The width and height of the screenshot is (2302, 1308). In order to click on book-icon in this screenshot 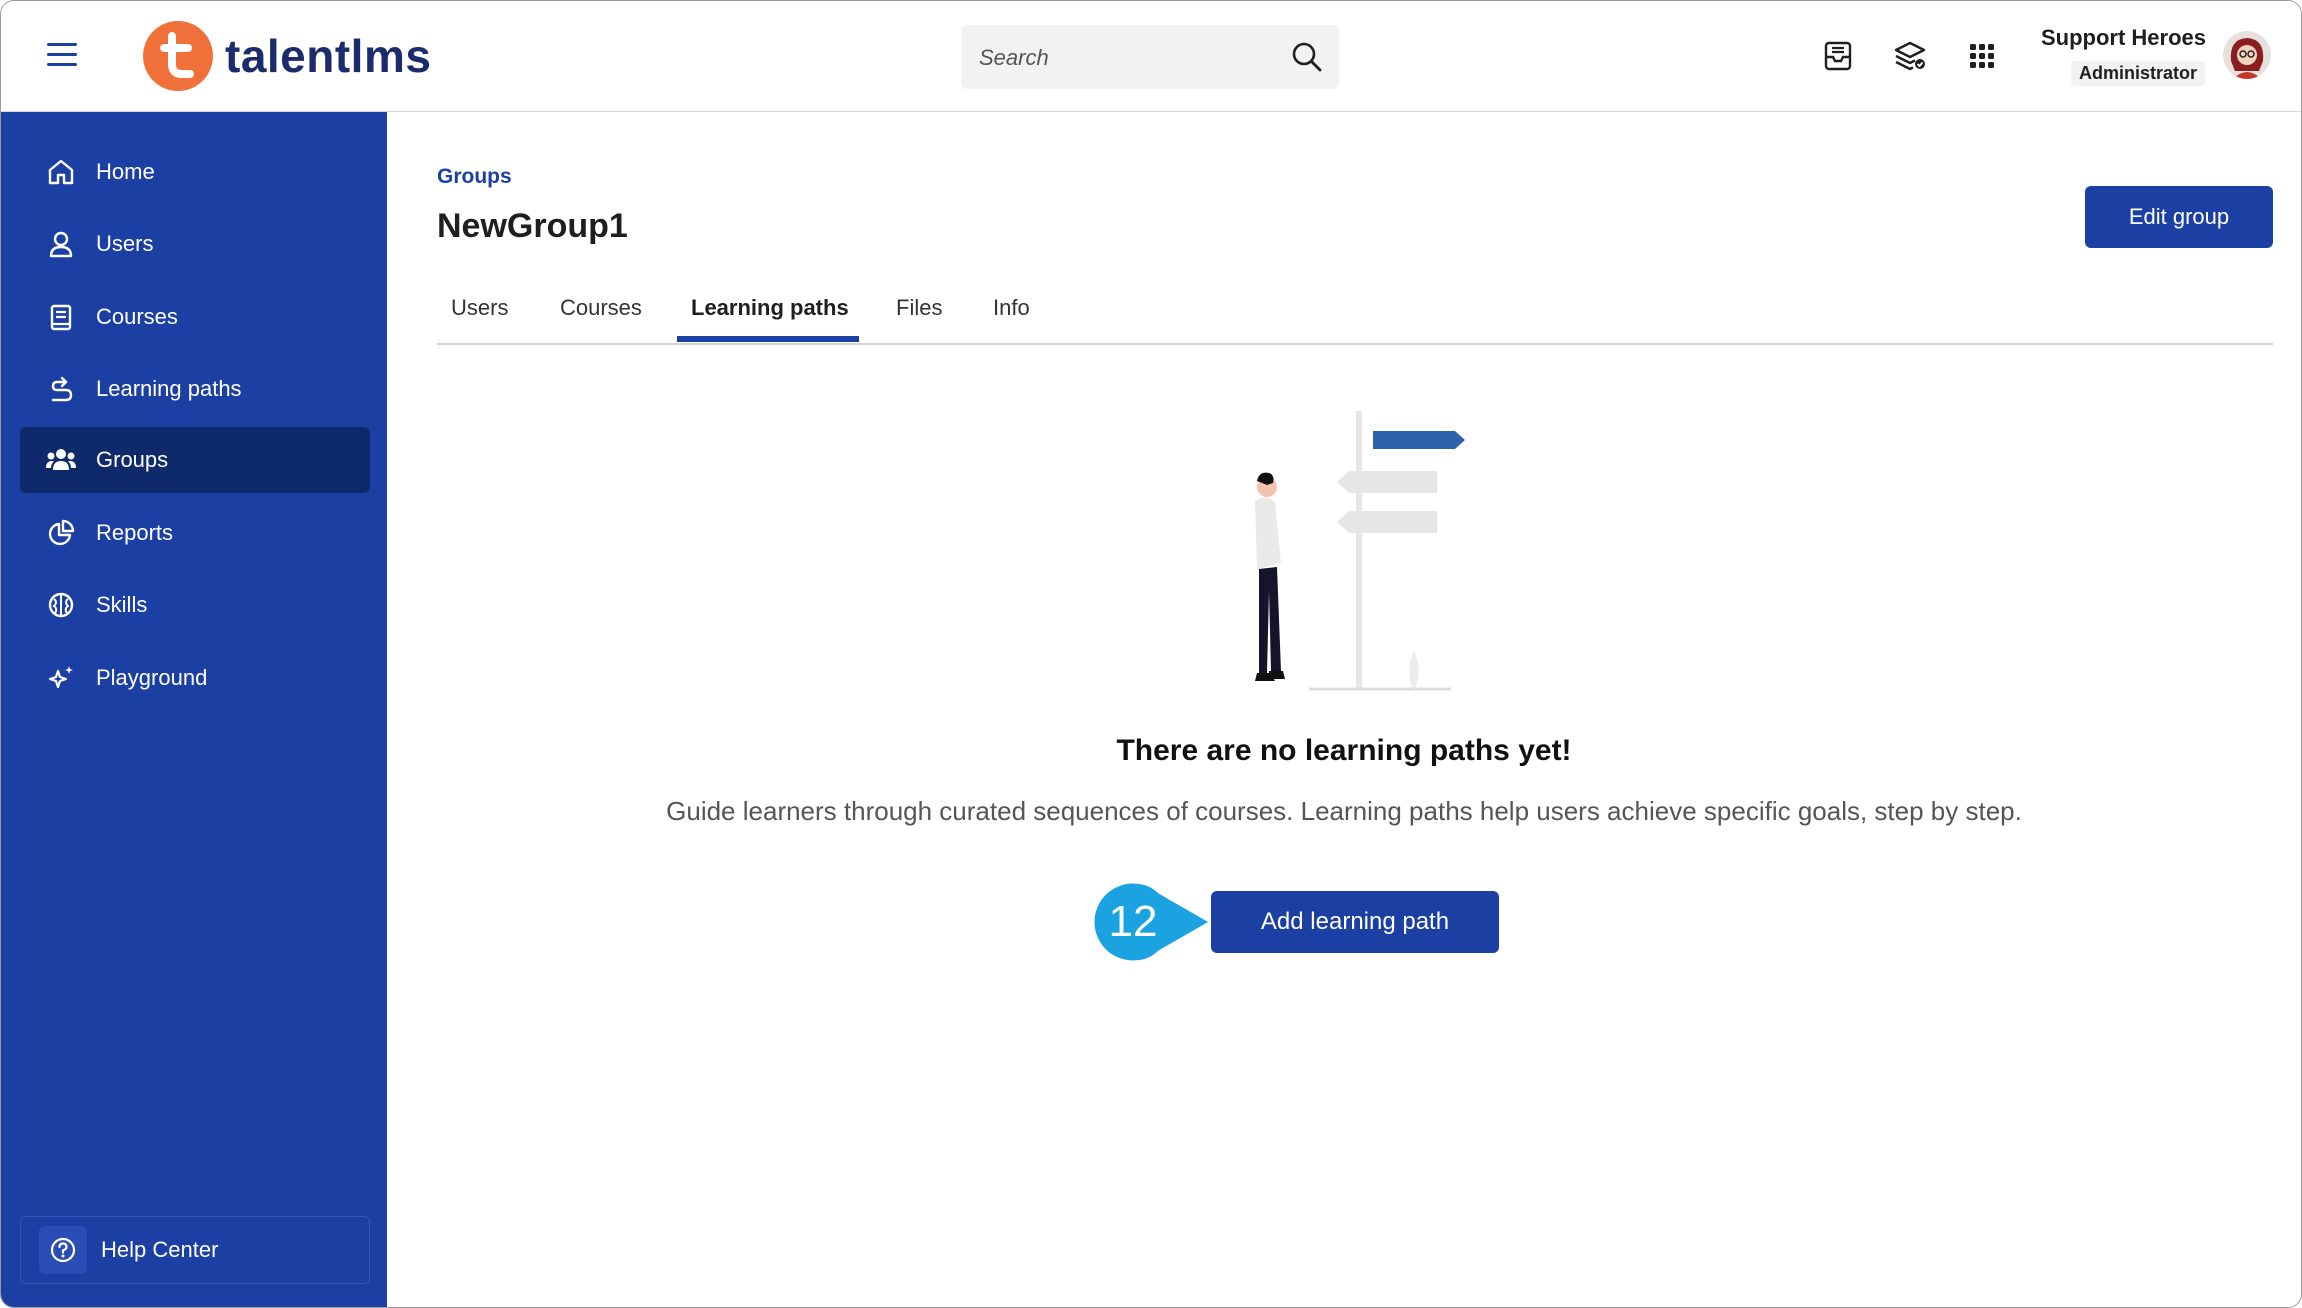, I will do `click(61, 317)`.